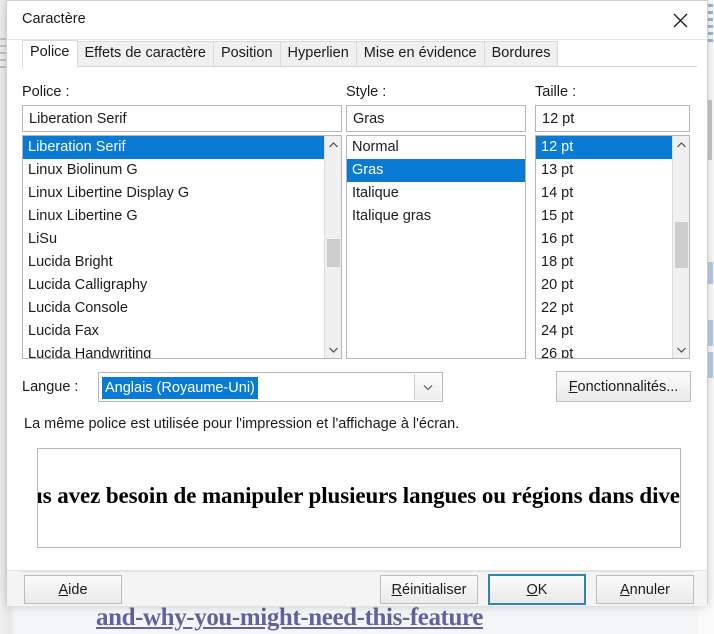 The width and height of the screenshot is (714, 634). I want to click on style-list-item: Normal, so click(436, 147).